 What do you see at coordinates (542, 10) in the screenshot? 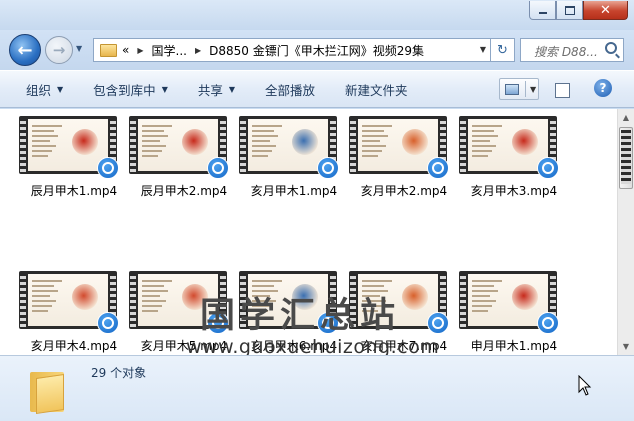
I see `minimize-button` at bounding box center [542, 10].